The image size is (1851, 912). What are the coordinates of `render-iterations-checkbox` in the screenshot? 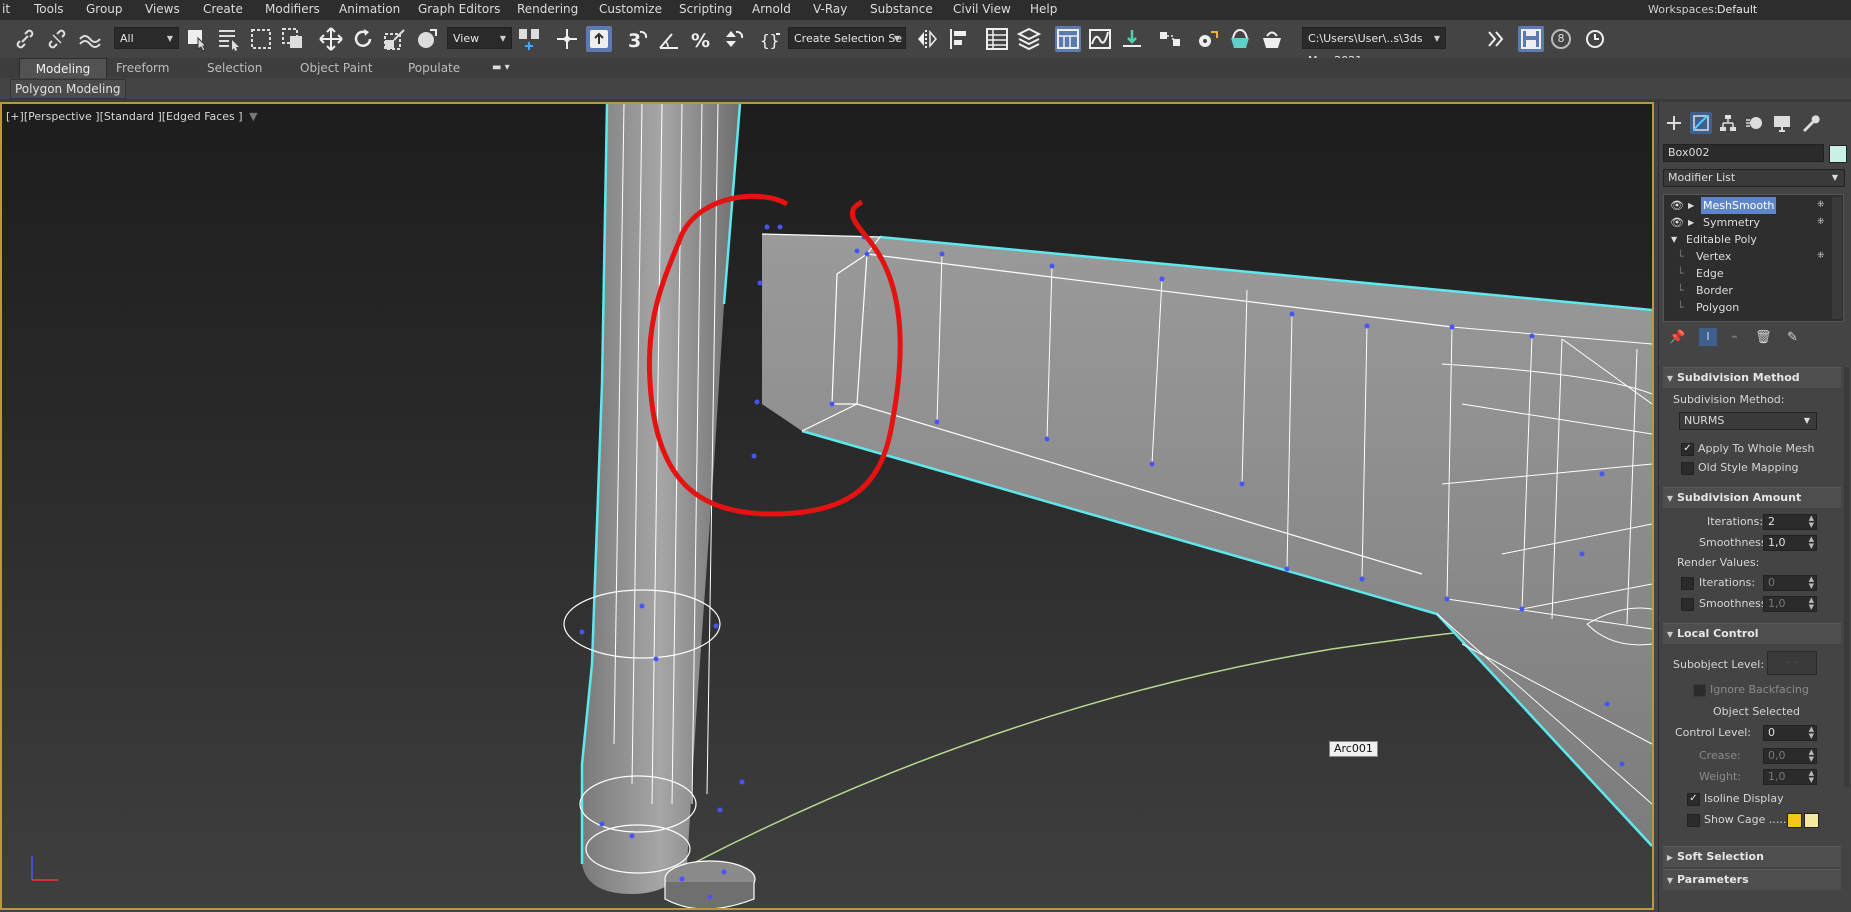 It's located at (1687, 583).